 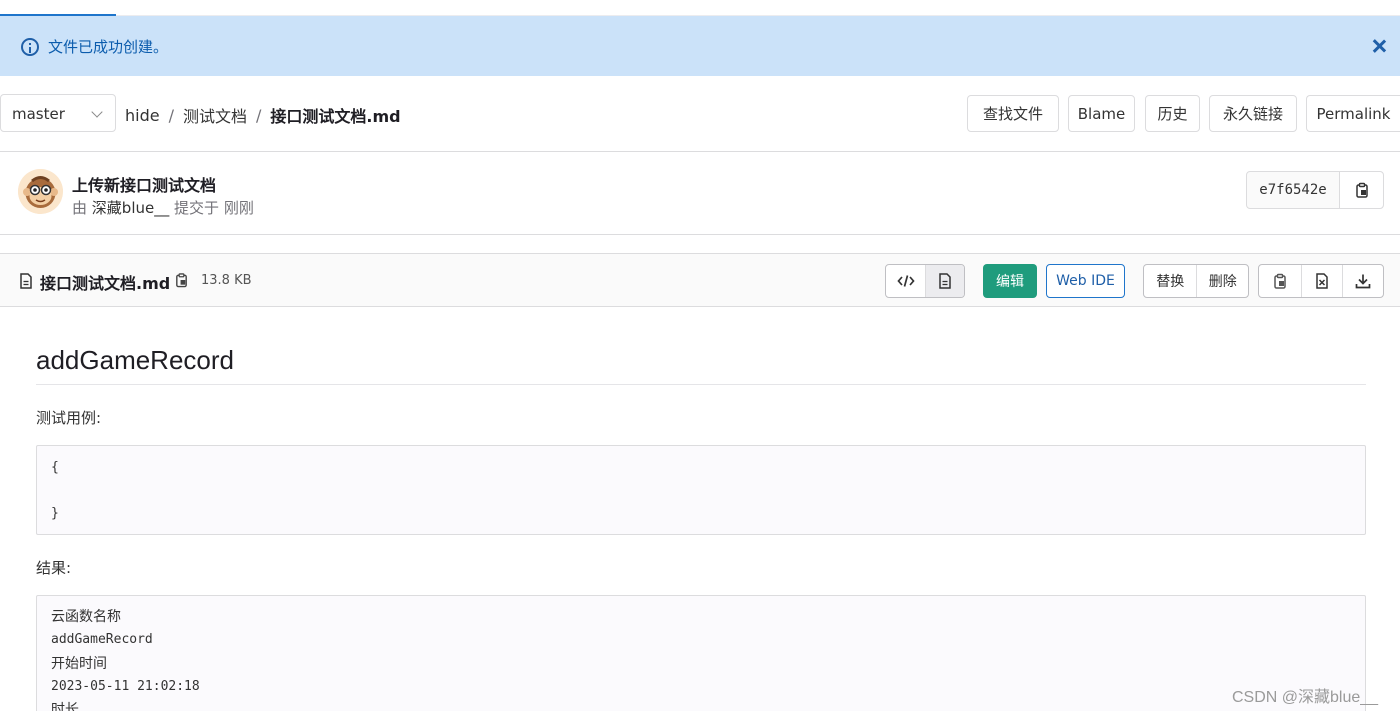 What do you see at coordinates (80, 208) in the screenshot?
I see `commit-by-prefix: 由` at bounding box center [80, 208].